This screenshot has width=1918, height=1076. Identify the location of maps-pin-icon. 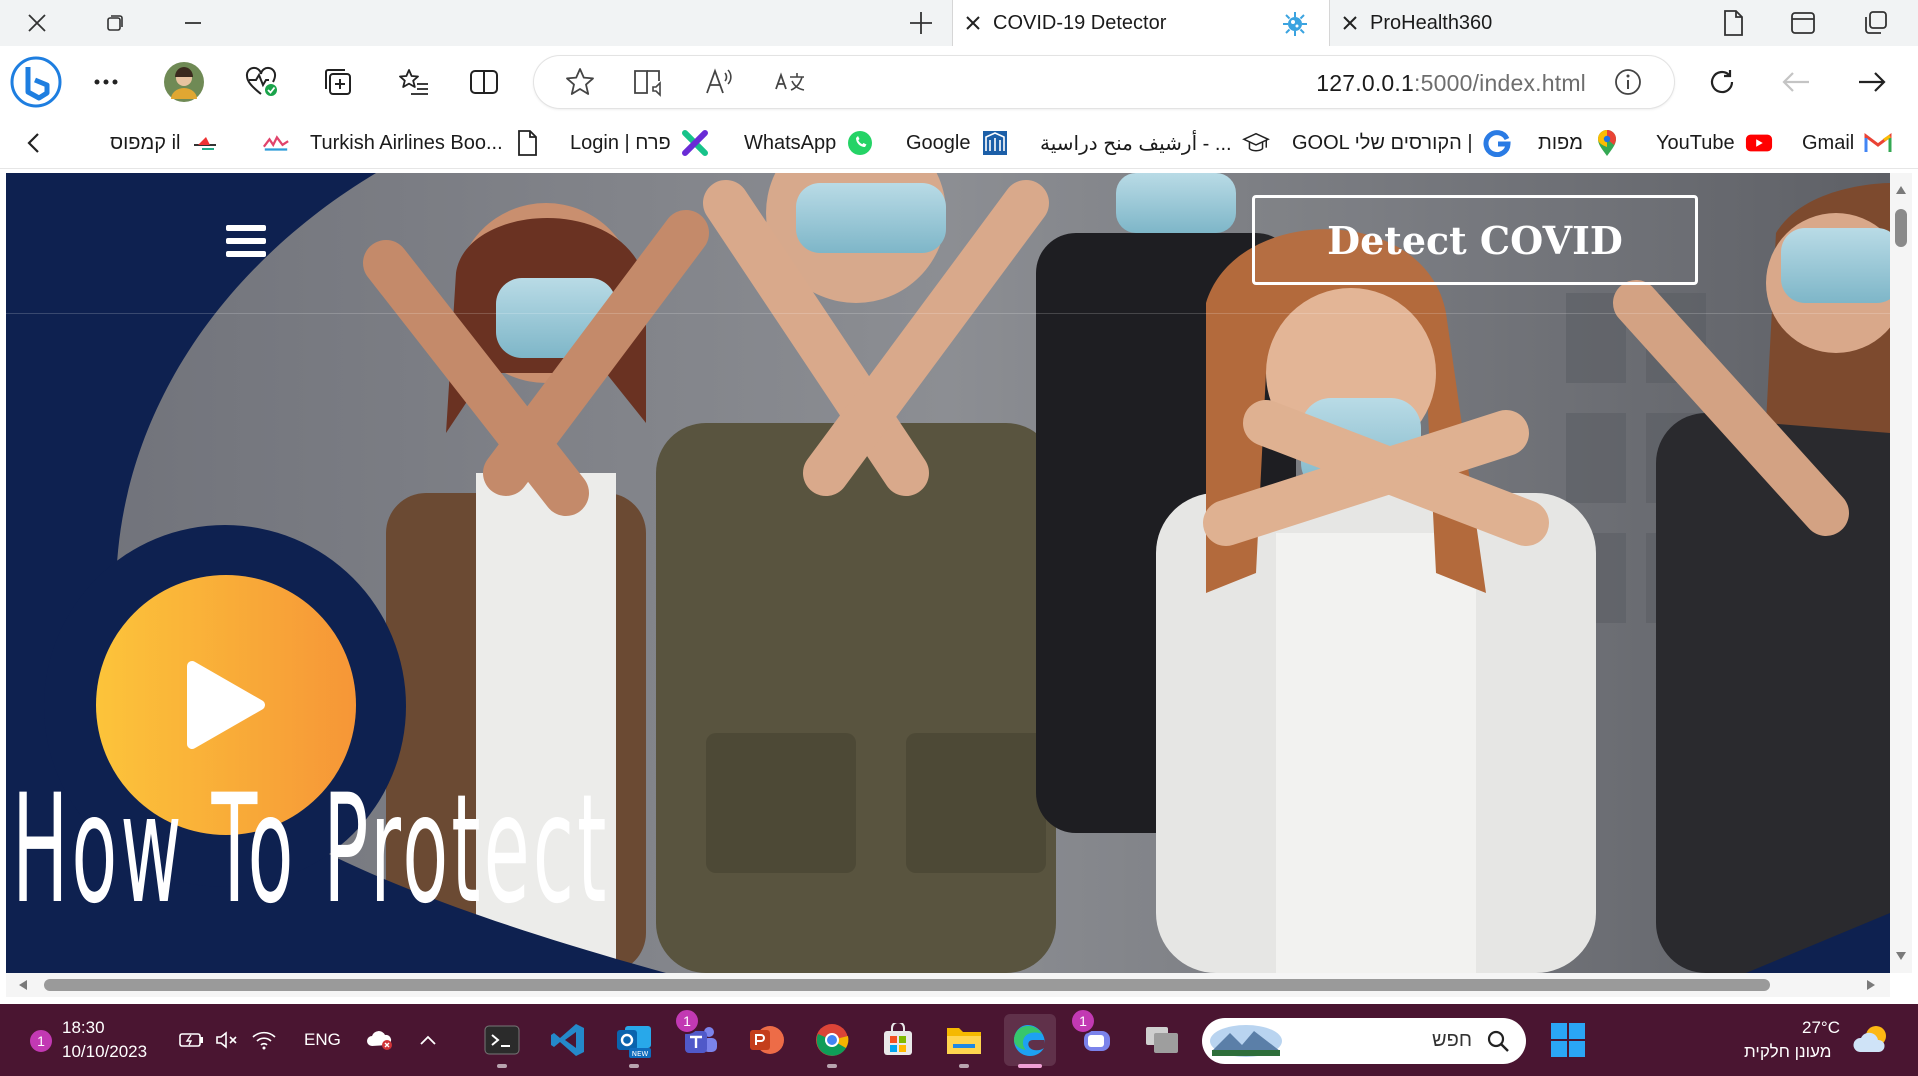
(1607, 143).